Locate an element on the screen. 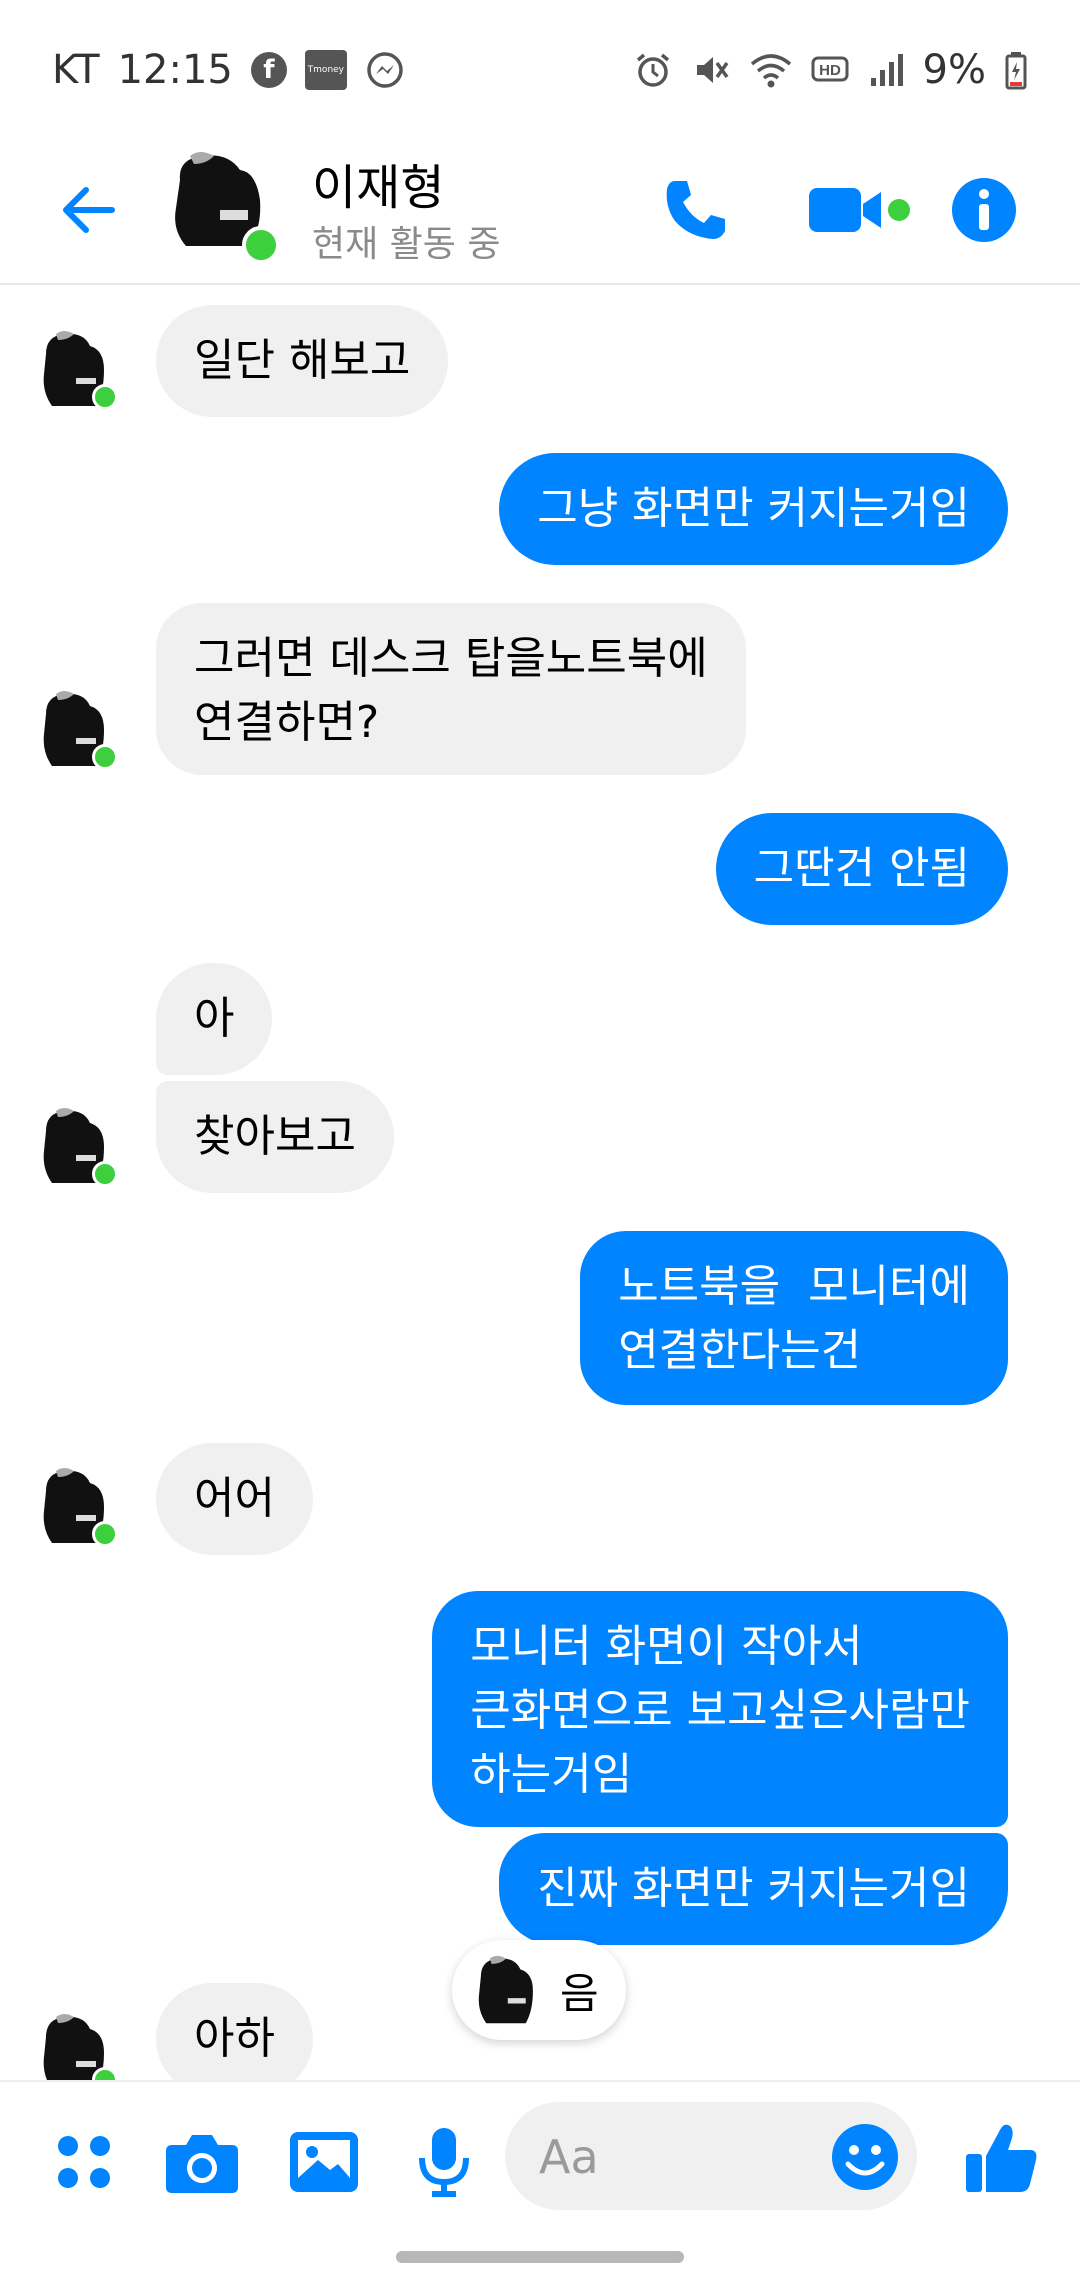 This screenshot has height=2280, width=1080. gallery-button is located at coordinates (324, 2162).